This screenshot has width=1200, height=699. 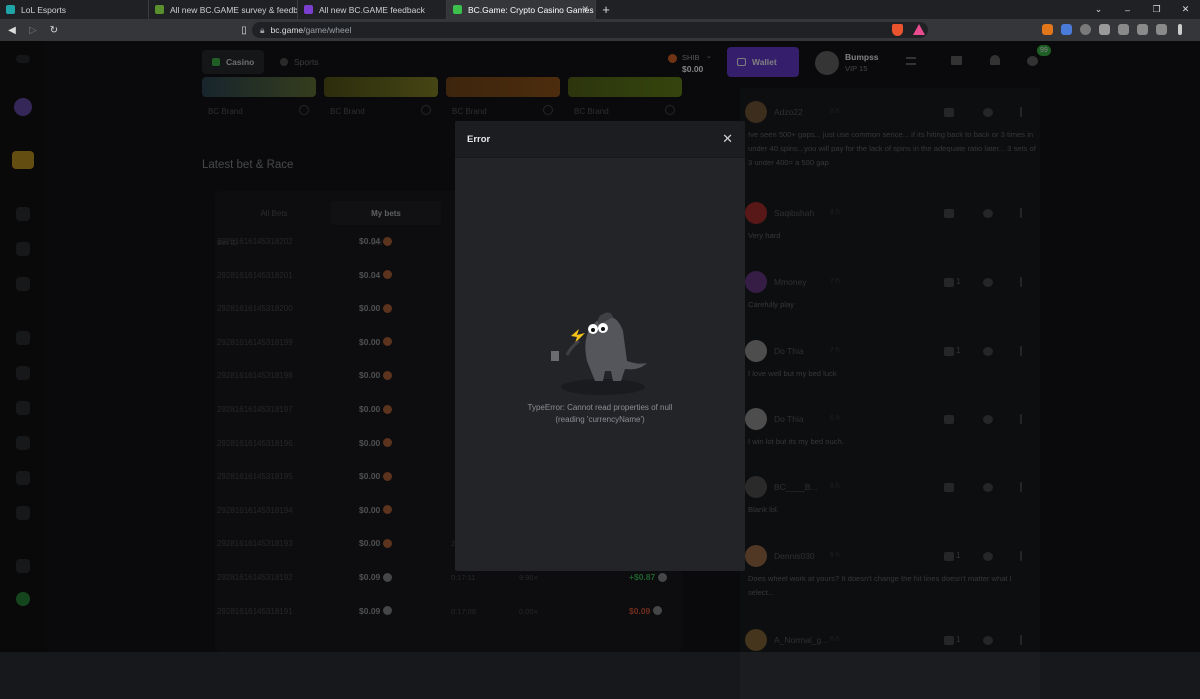 What do you see at coordinates (532, 9) in the screenshot?
I see `tab-title: BC.Game: Crypto Casino Games &` at bounding box center [532, 9].